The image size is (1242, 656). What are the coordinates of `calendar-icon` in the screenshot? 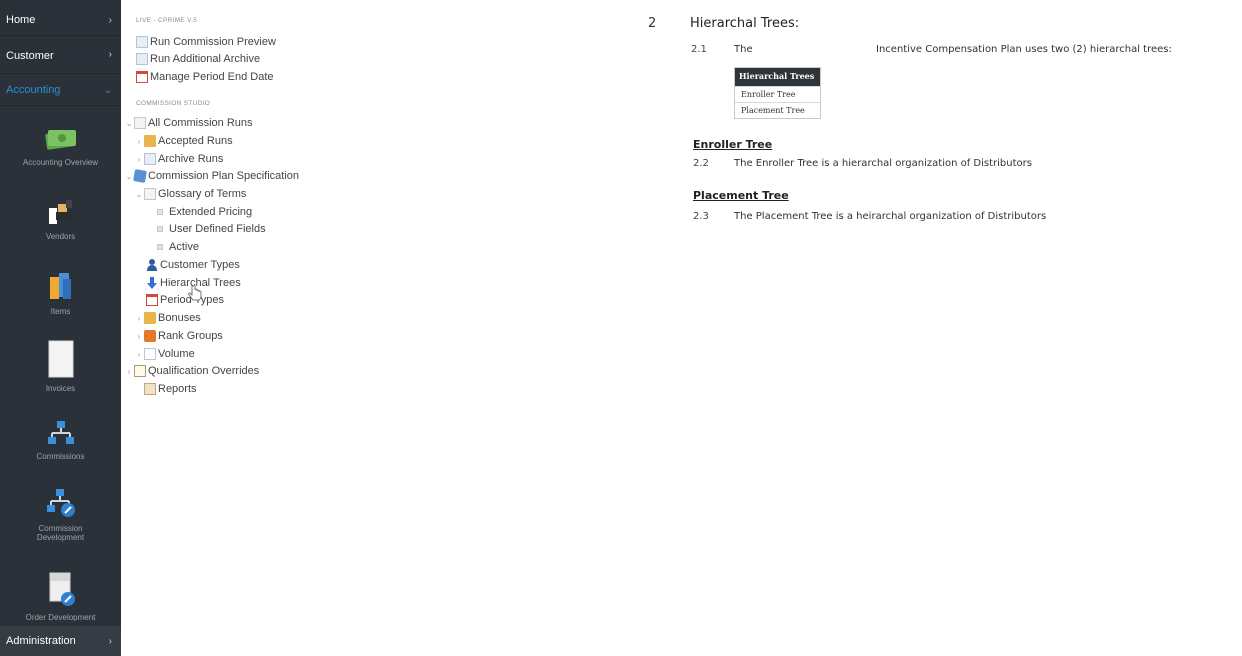 It's located at (152, 300).